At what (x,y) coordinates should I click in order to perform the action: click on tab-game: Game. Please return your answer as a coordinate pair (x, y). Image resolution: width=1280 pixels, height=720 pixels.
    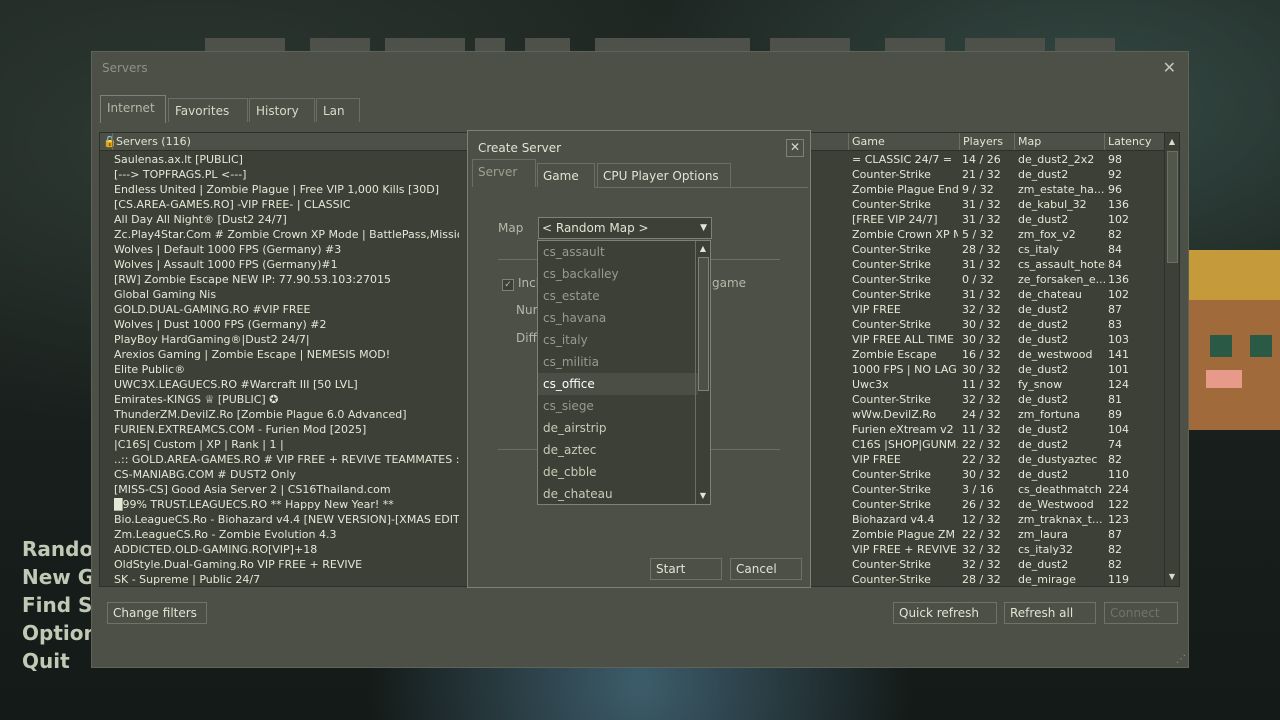
    Looking at the image, I should click on (566, 175).